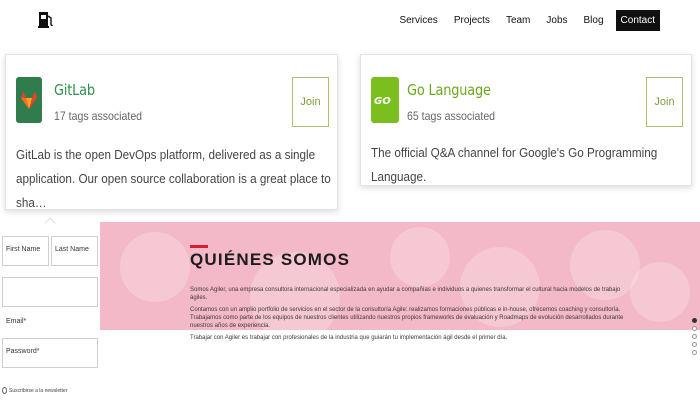  I want to click on title-accent-bar, so click(199, 246).